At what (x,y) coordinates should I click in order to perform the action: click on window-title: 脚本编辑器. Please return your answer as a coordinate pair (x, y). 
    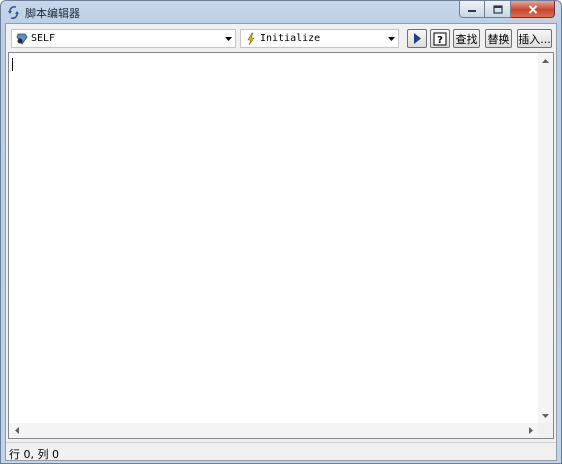
    Looking at the image, I should click on (52, 13).